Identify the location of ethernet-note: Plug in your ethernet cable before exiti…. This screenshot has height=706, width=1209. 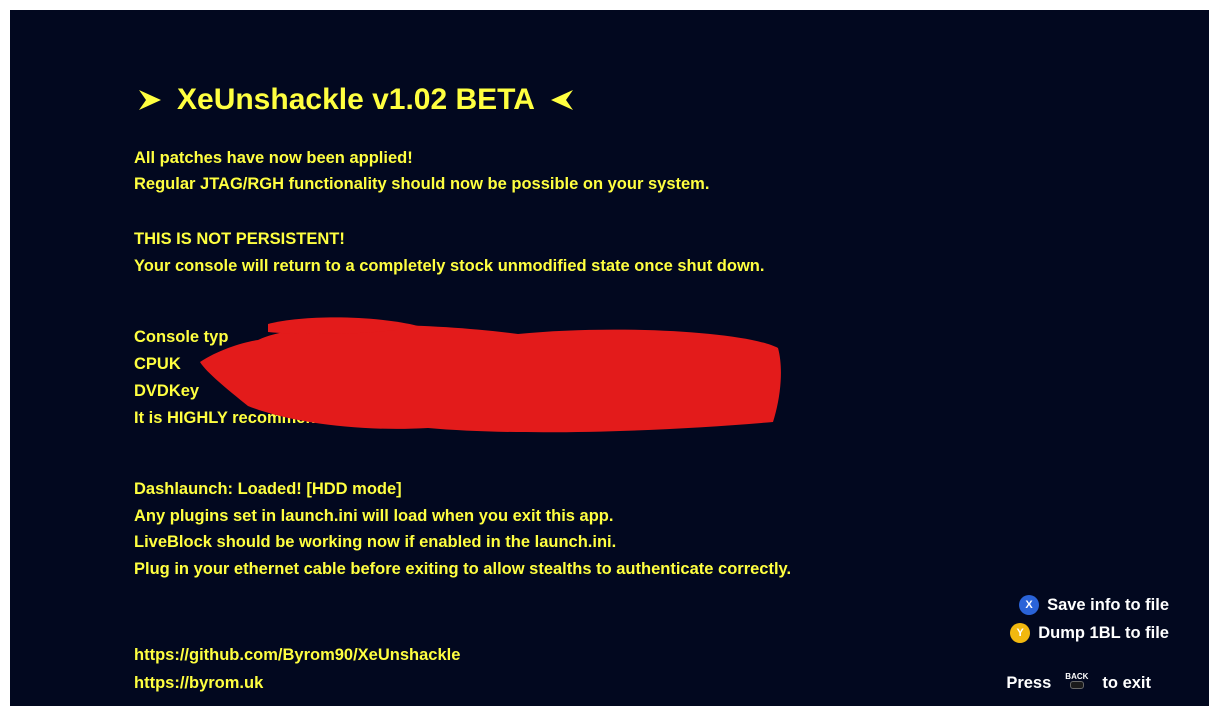
(463, 569).